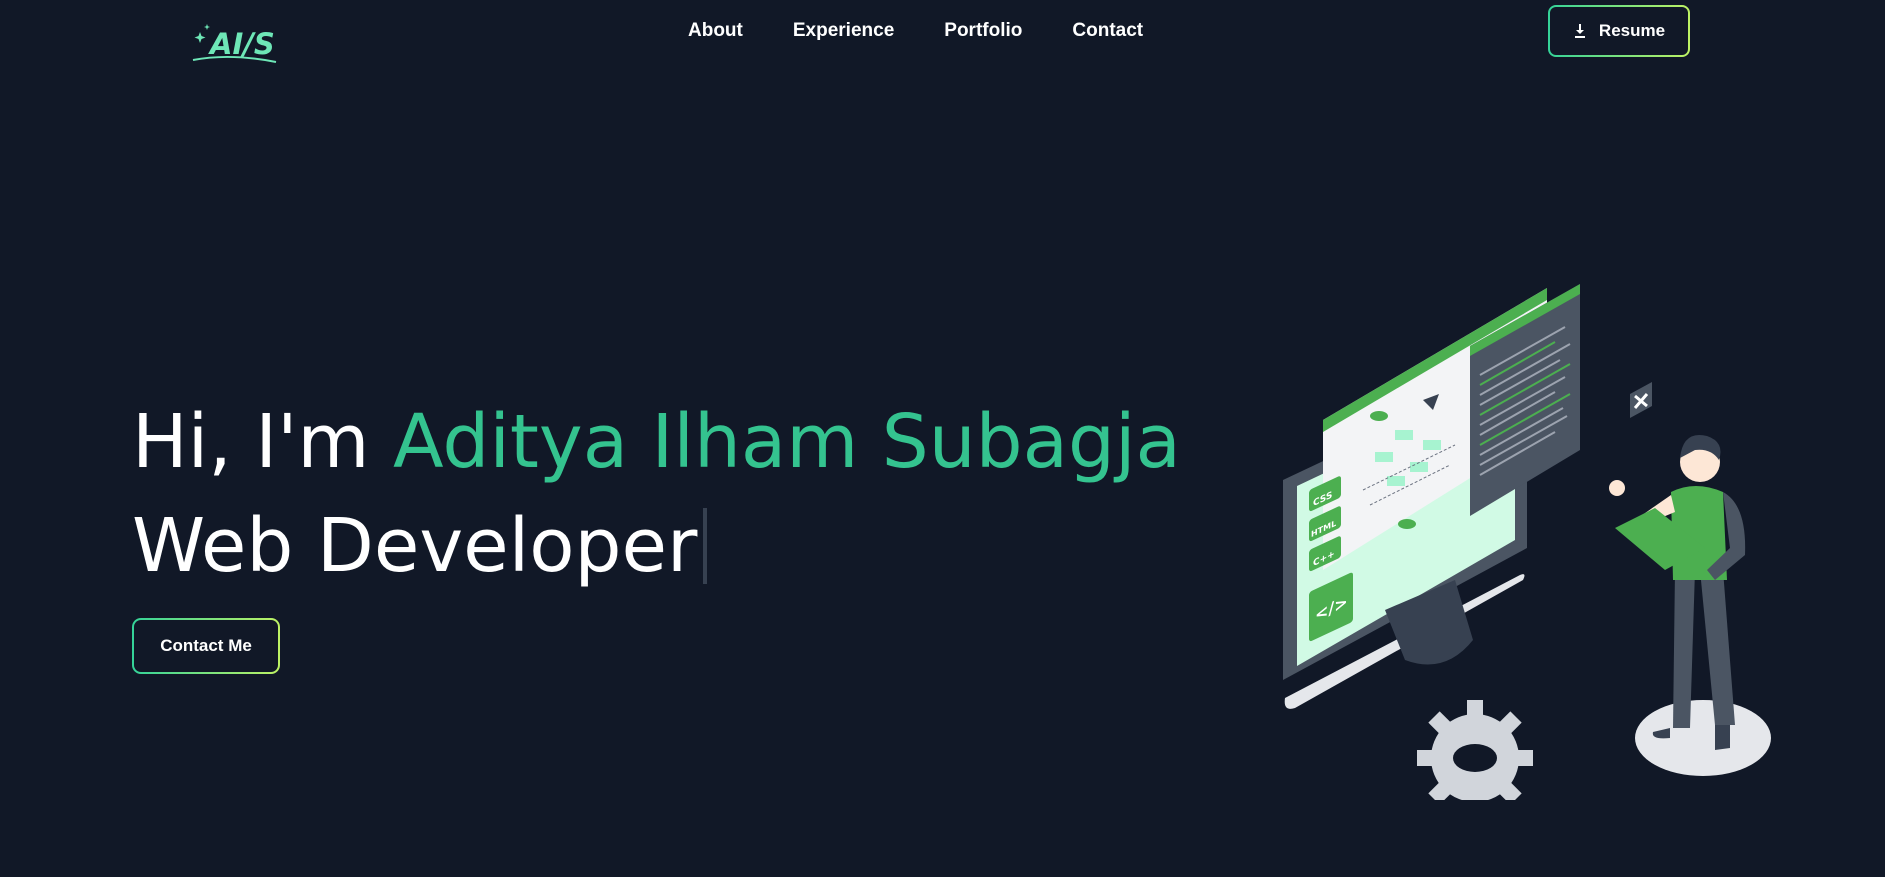 The image size is (1885, 877). What do you see at coordinates (940, 31) in the screenshot?
I see `main-nav: About Experience Portfolio Contact` at bounding box center [940, 31].